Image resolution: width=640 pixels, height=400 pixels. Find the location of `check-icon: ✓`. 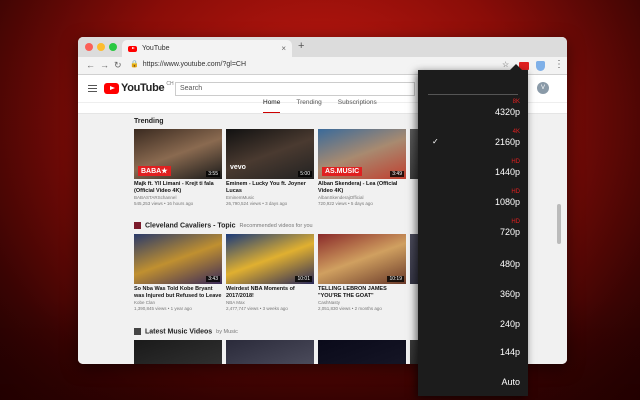

check-icon: ✓ is located at coordinates (435, 141).